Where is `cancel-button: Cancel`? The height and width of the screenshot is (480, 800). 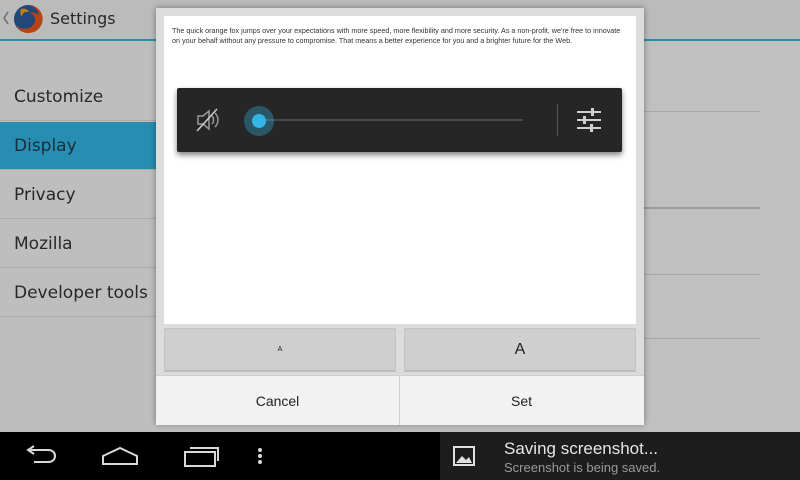 cancel-button: Cancel is located at coordinates (278, 400).